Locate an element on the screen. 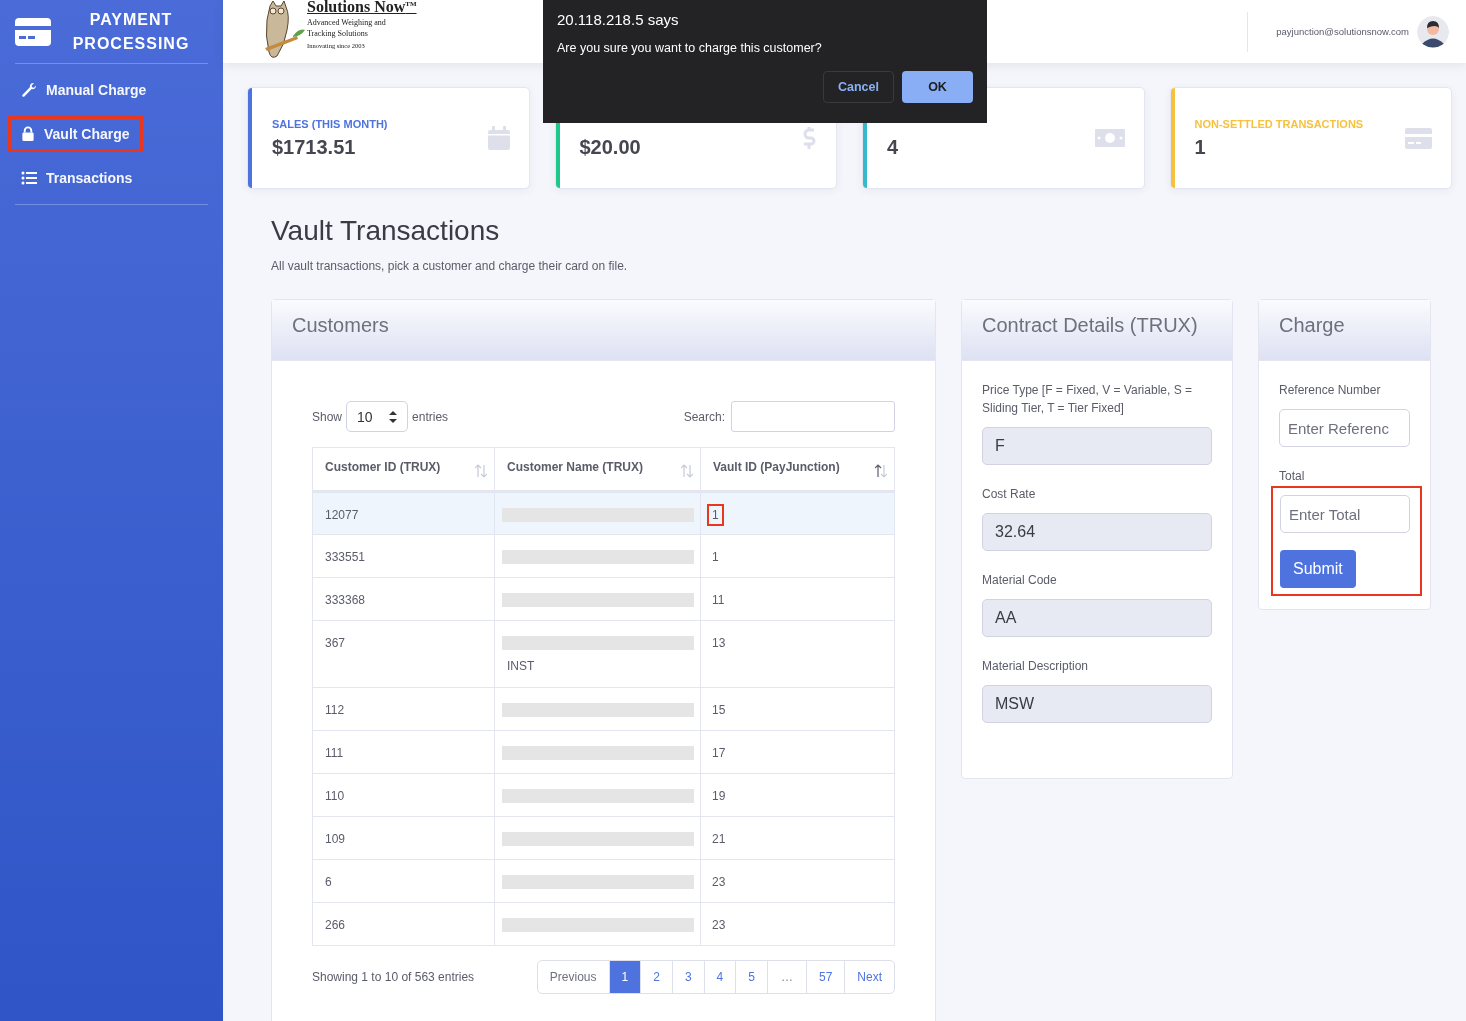 This screenshot has height=1021, width=1466. banknote-icon is located at coordinates (1109, 138).